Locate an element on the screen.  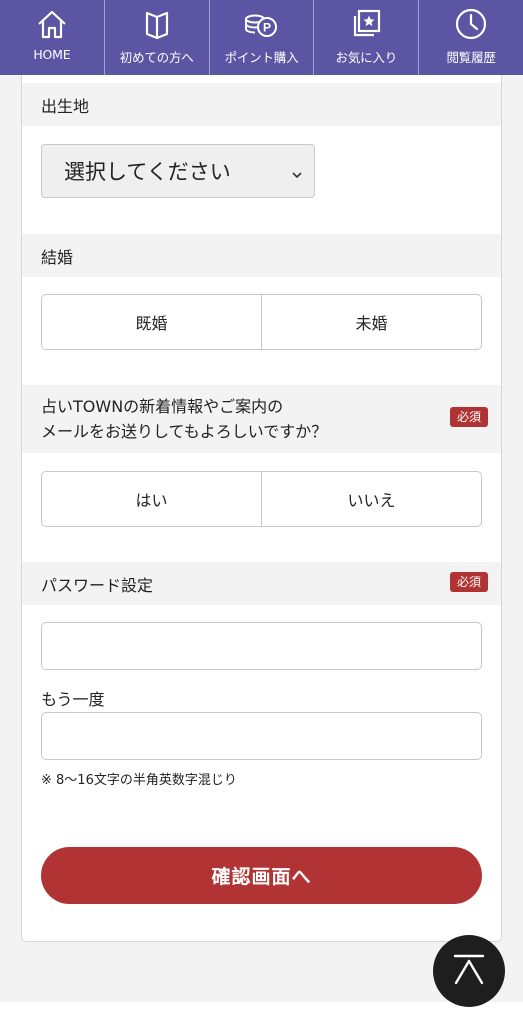
nav-first-time: 初めての方へ is located at coordinates (157, 37).